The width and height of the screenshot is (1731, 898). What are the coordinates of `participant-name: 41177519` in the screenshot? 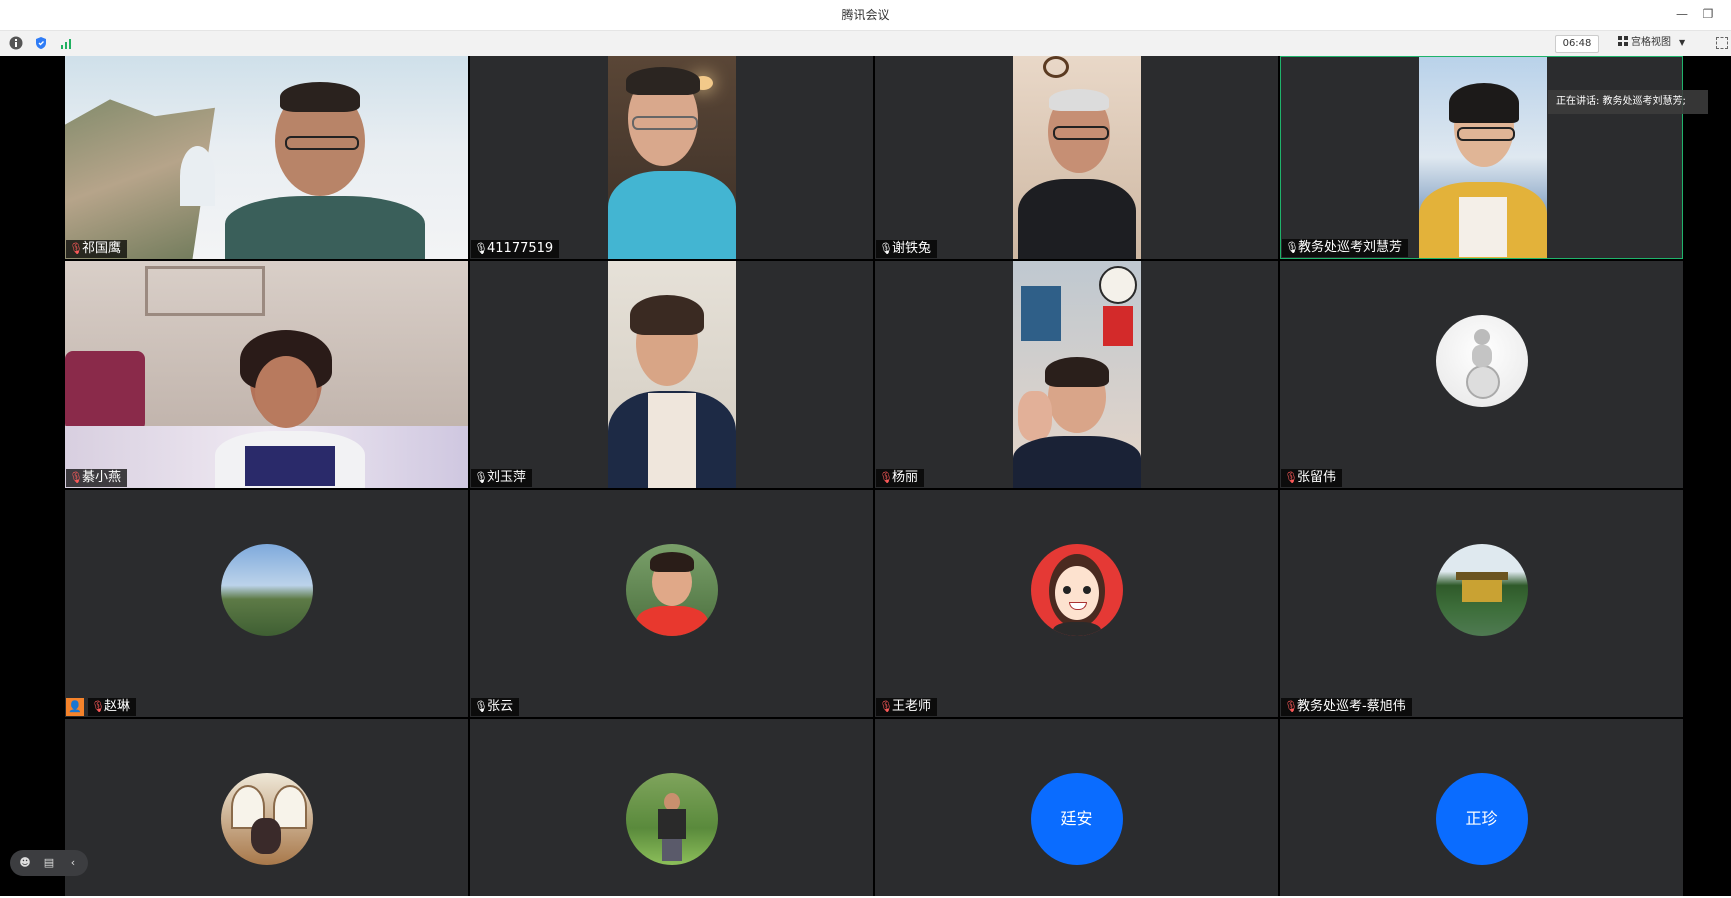 It's located at (520, 248).